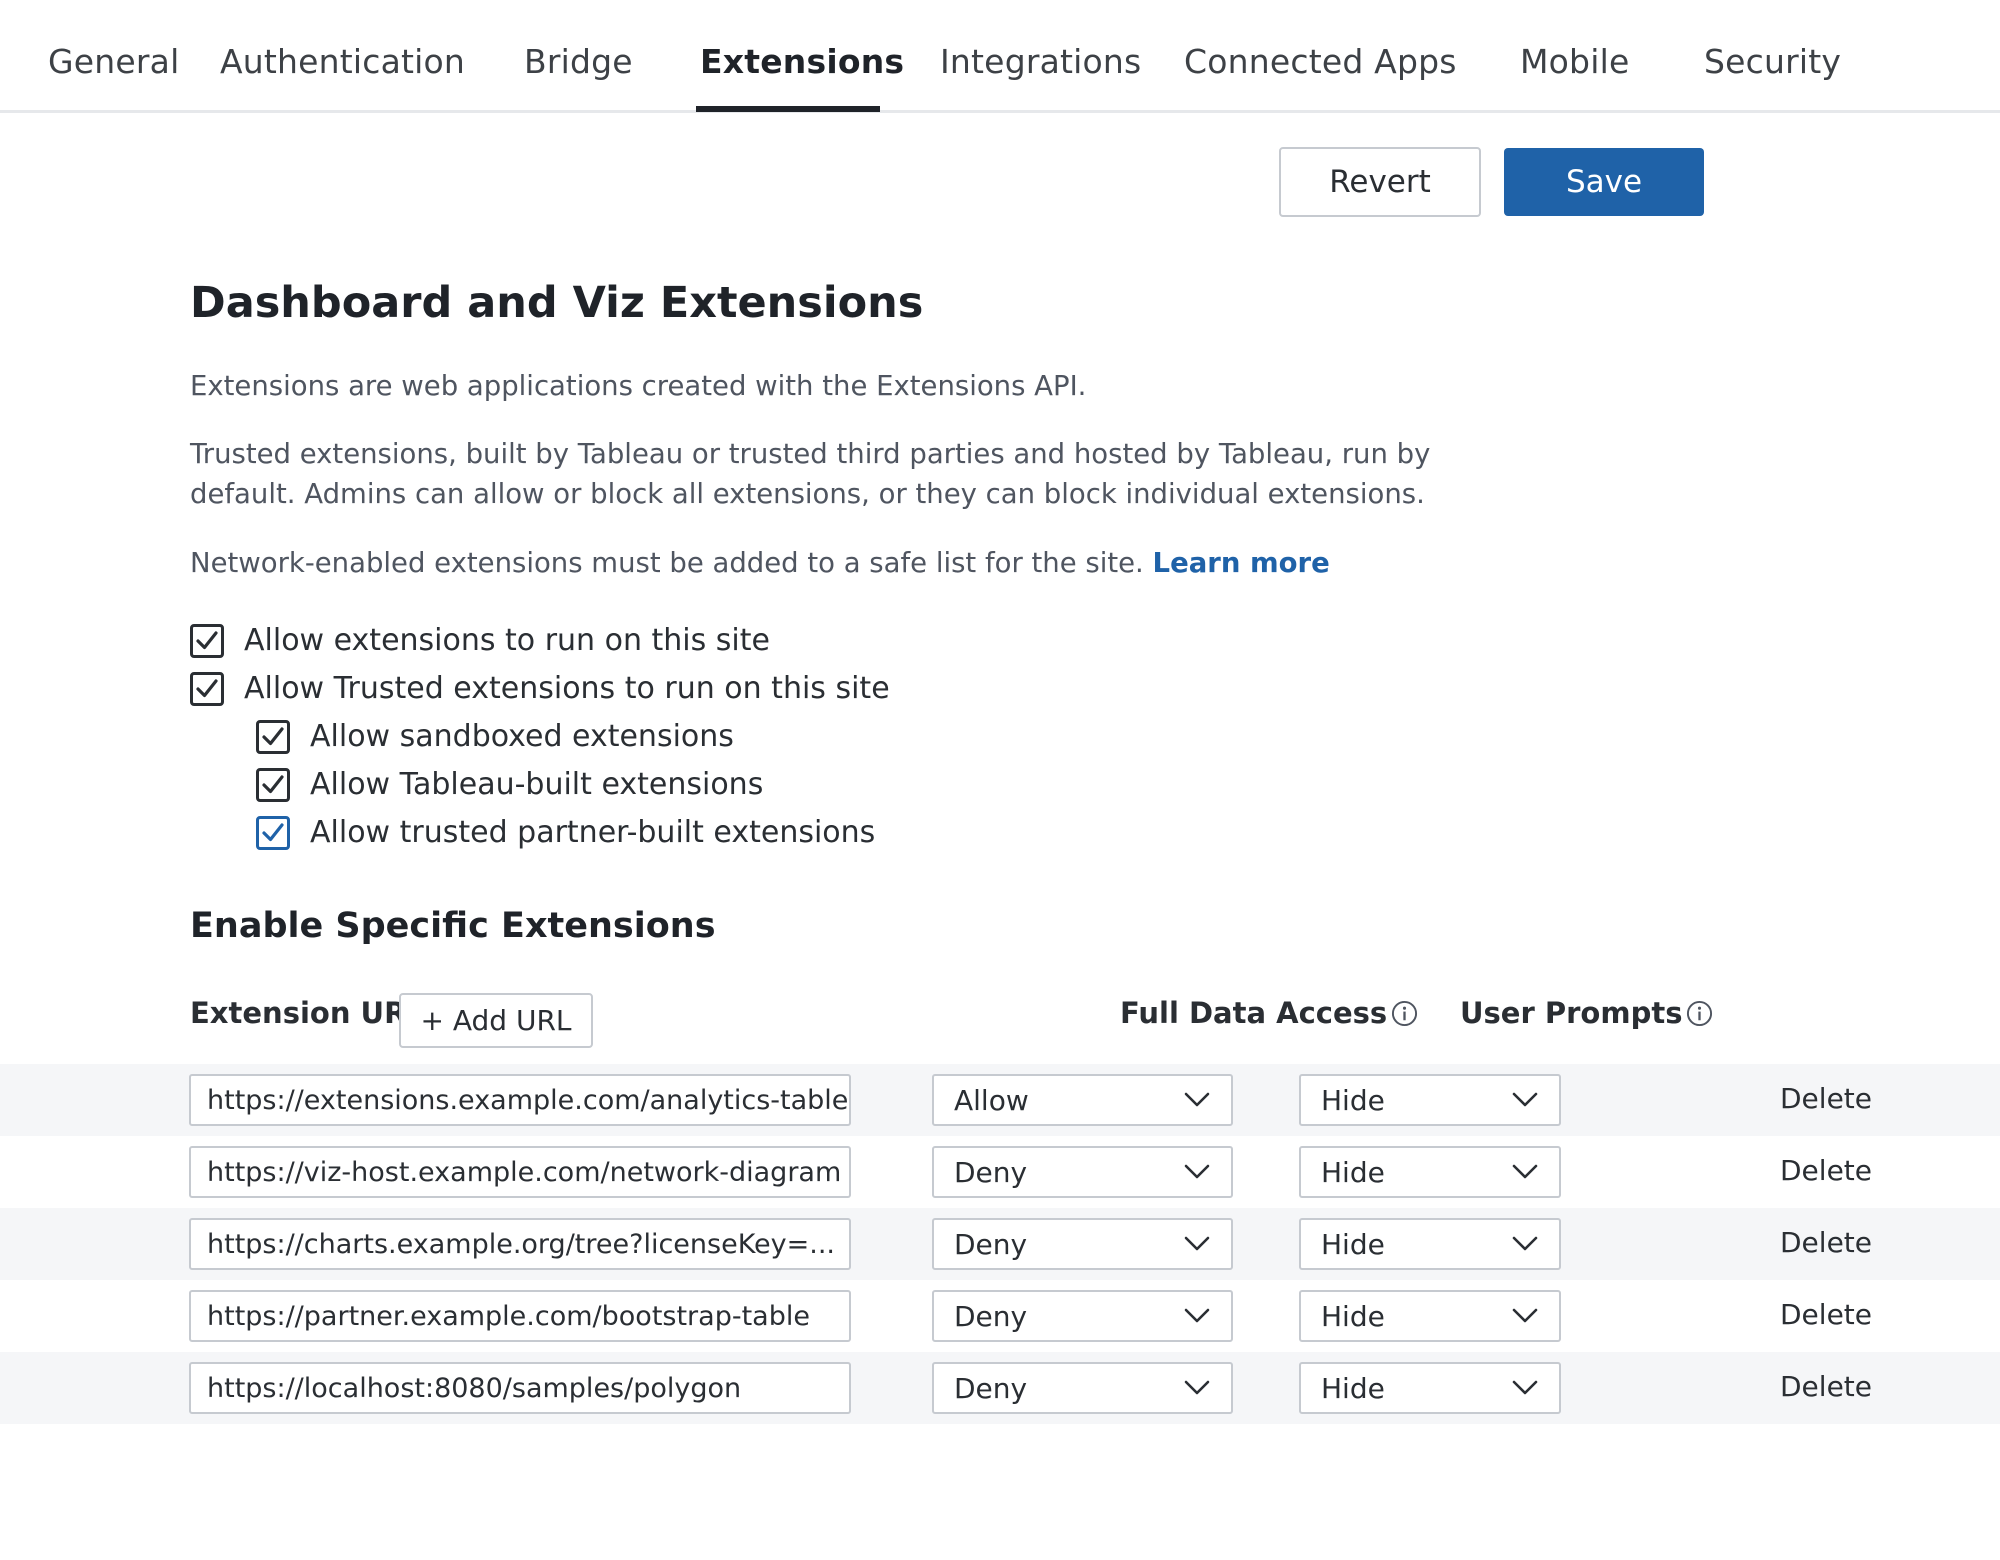 The width and height of the screenshot is (2000, 1560). I want to click on full-data-access-value: Allow, so click(991, 1100).